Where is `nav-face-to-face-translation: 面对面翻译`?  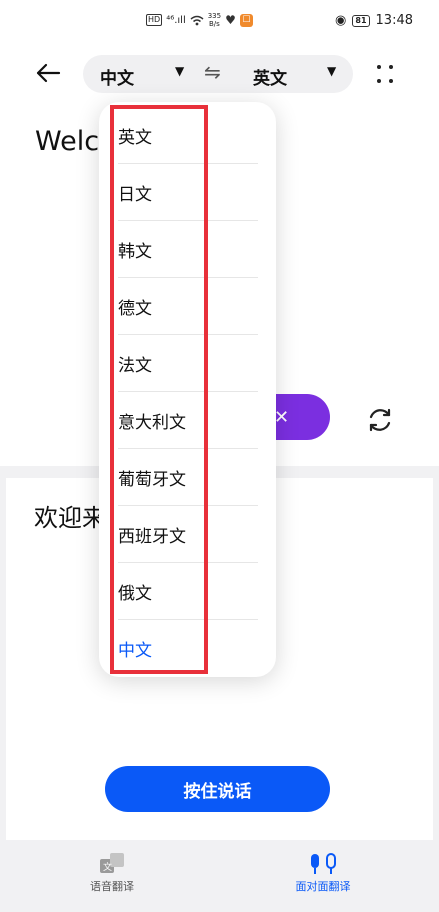 nav-face-to-face-translation: 面对面翻译 is located at coordinates (323, 872).